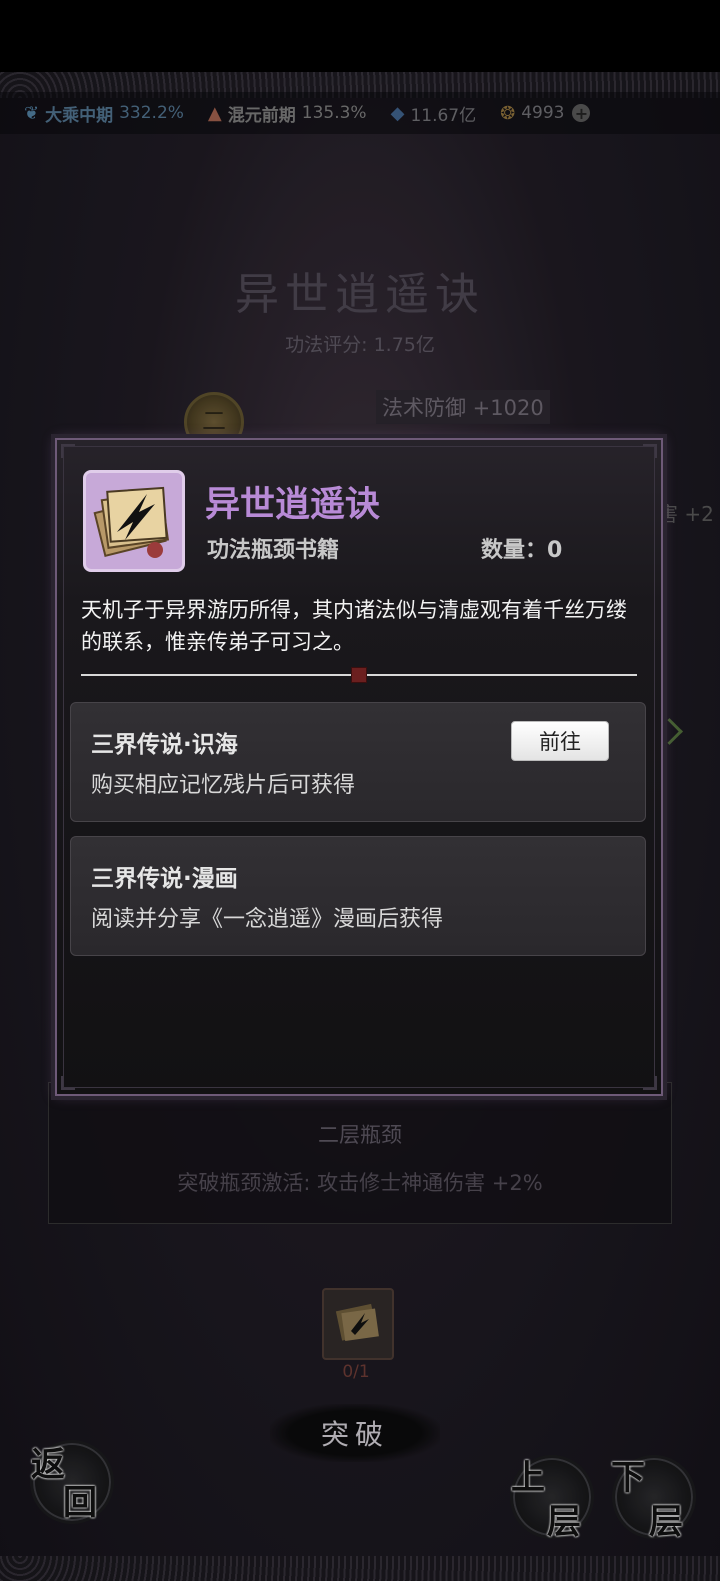  What do you see at coordinates (359, 675) in the screenshot?
I see `seal-icon` at bounding box center [359, 675].